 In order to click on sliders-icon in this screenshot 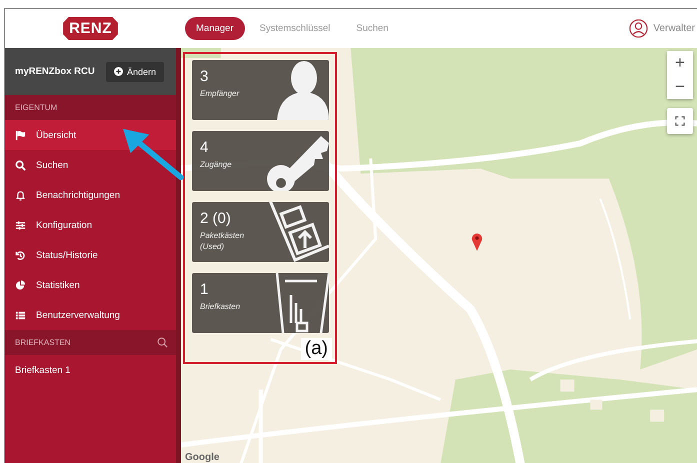, I will do `click(20, 225)`.